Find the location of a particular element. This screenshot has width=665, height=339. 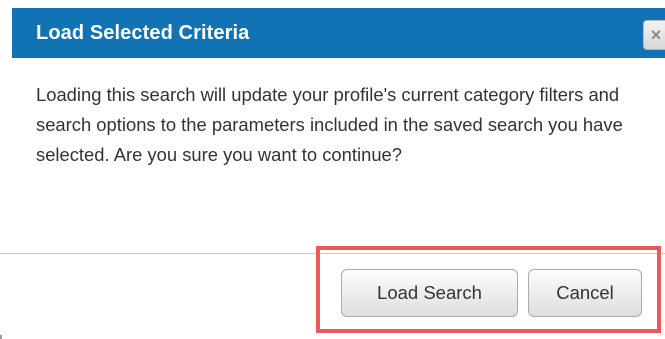

close-icon: × is located at coordinates (656, 35).